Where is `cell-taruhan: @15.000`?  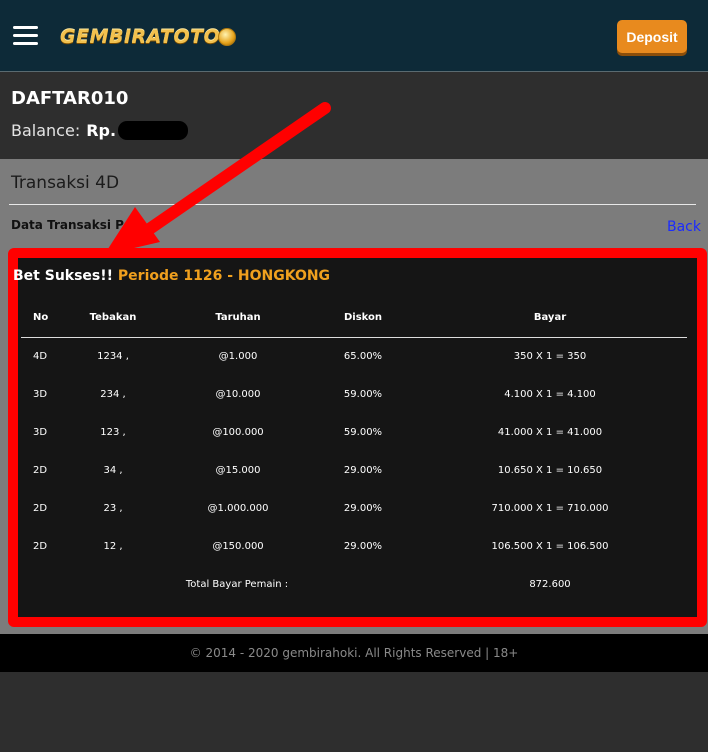
cell-taruhan: @15.000 is located at coordinates (238, 470).